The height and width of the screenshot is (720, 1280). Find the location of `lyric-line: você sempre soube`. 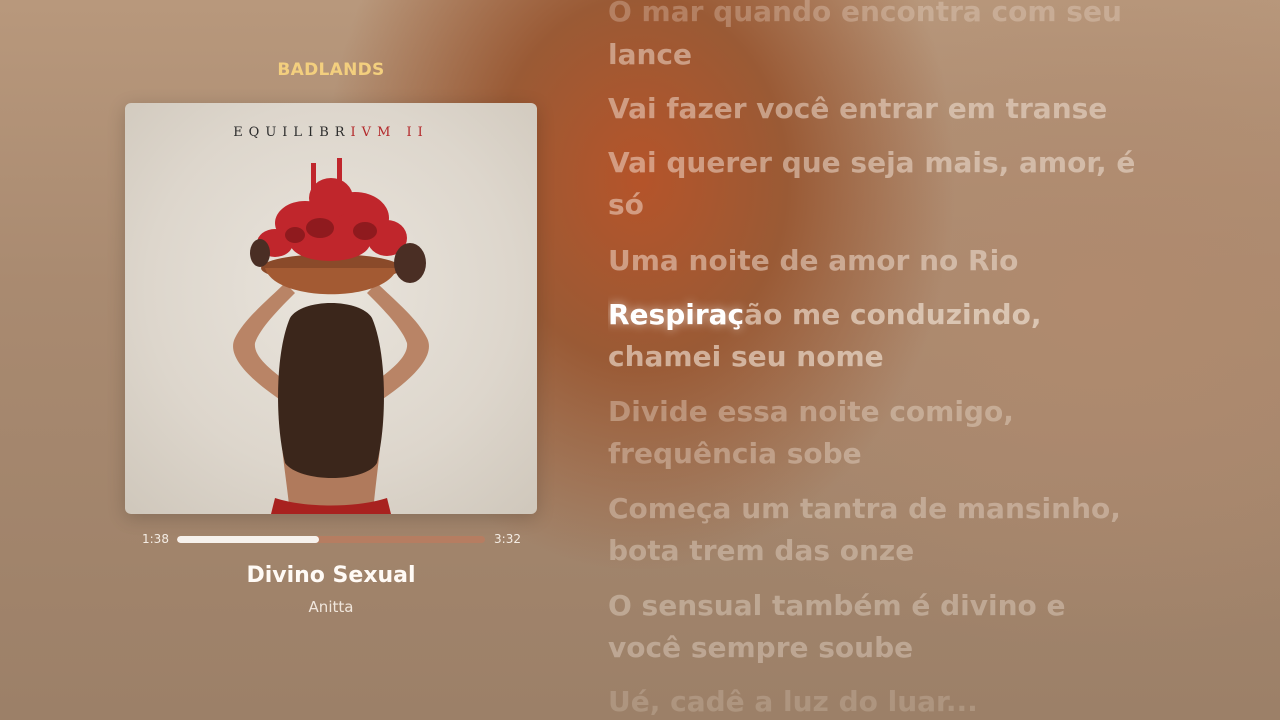

lyric-line: você sempre soube is located at coordinates (760, 647).